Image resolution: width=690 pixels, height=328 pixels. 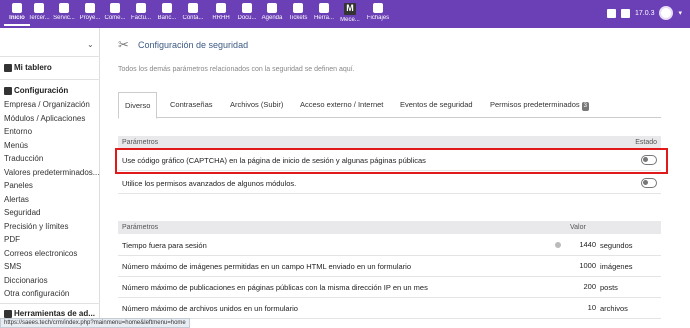 What do you see at coordinates (221, 18) in the screenshot?
I see `topnav-item-label: RRHH` at bounding box center [221, 18].